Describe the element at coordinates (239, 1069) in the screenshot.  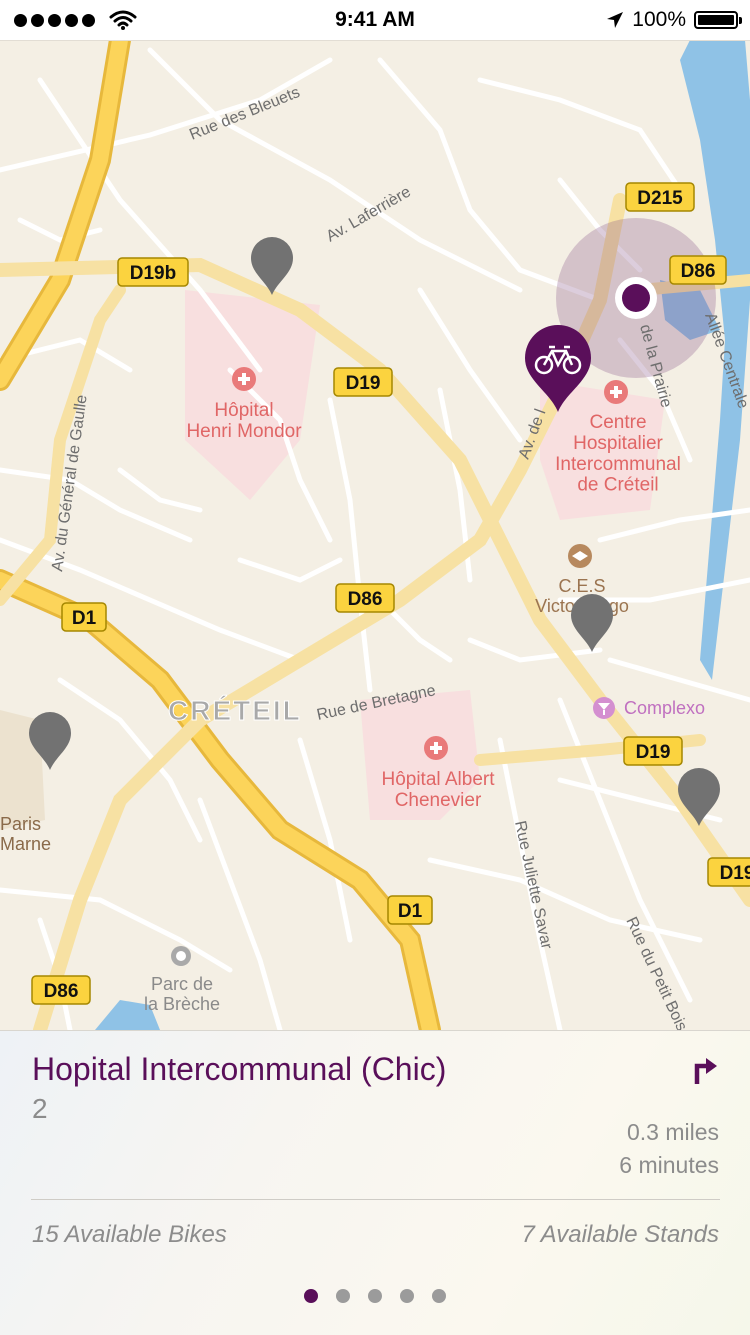
I see `station-name: Hopital Intercommunal (Chic)` at that location.